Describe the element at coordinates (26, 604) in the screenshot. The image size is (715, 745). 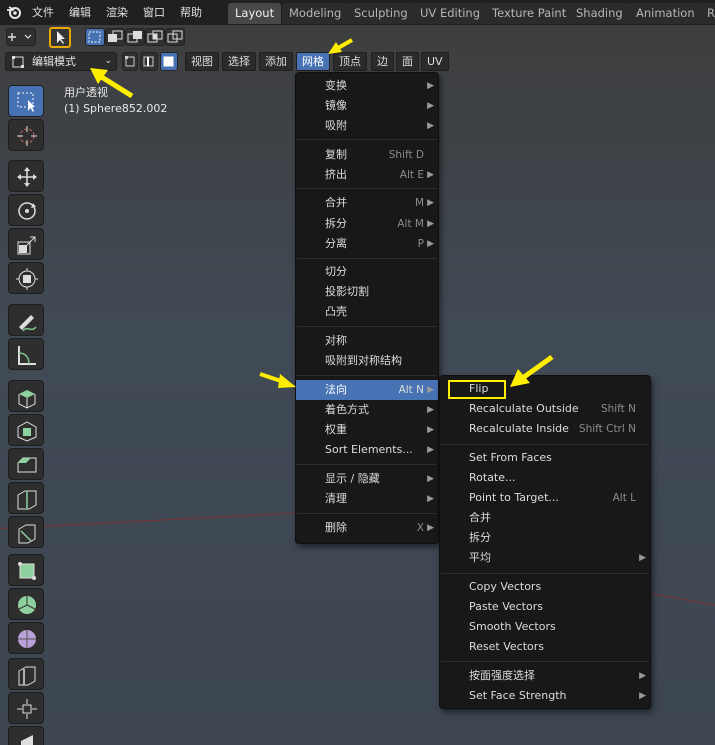
I see `tool-spin` at that location.